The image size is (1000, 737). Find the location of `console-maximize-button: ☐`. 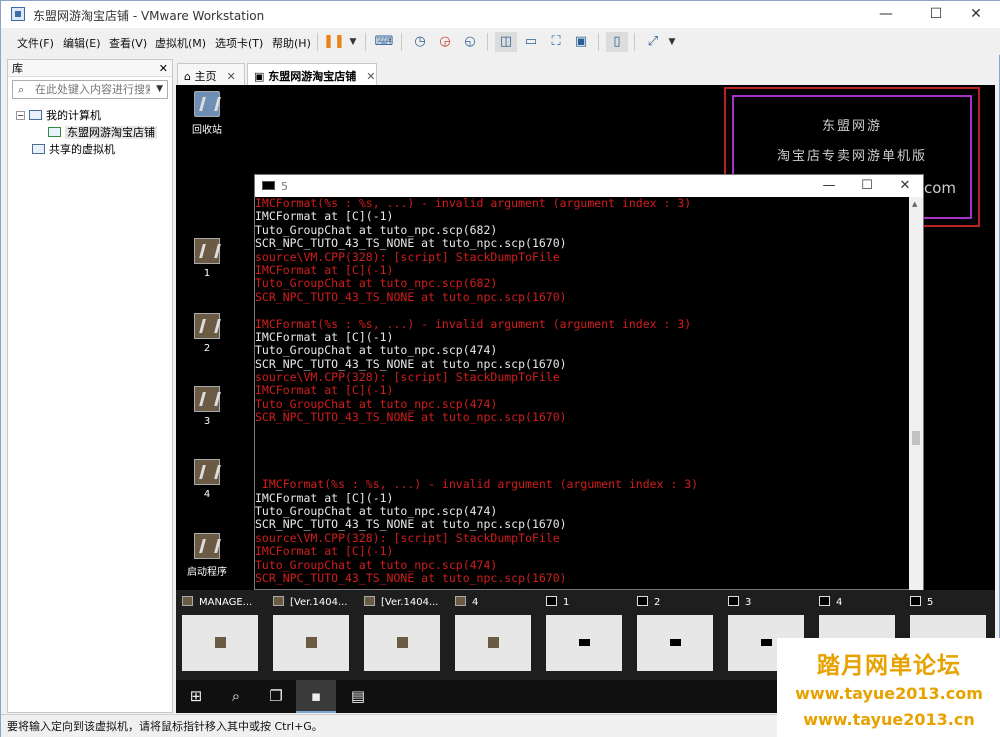

console-maximize-button: ☐ is located at coordinates (867, 186).